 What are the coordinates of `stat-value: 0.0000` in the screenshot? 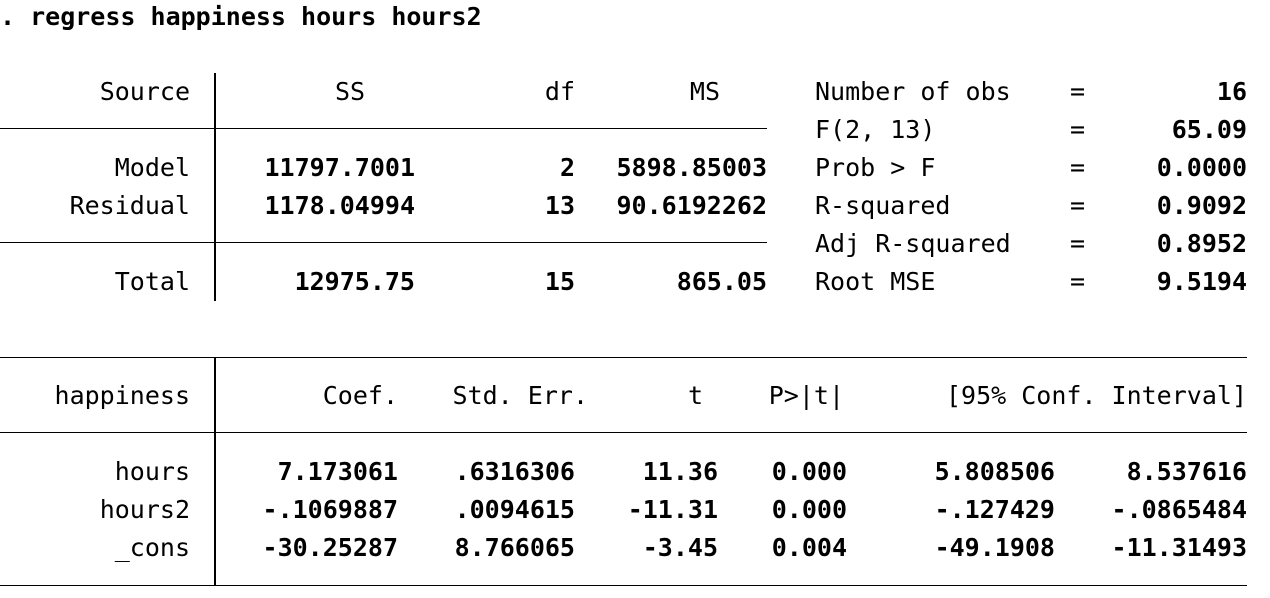 It's located at (1201, 167).